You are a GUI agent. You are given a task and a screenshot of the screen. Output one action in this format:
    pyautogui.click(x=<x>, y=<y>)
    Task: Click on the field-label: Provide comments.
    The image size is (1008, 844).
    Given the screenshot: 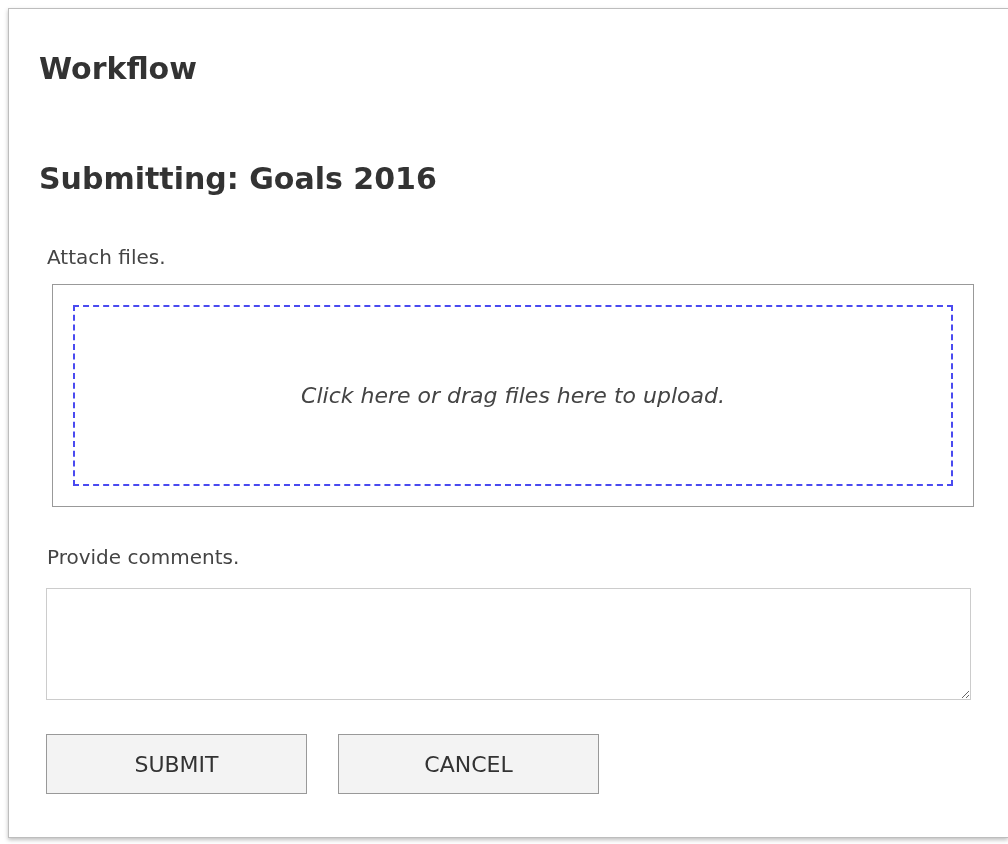 What is the action you would take?
    pyautogui.click(x=143, y=557)
    